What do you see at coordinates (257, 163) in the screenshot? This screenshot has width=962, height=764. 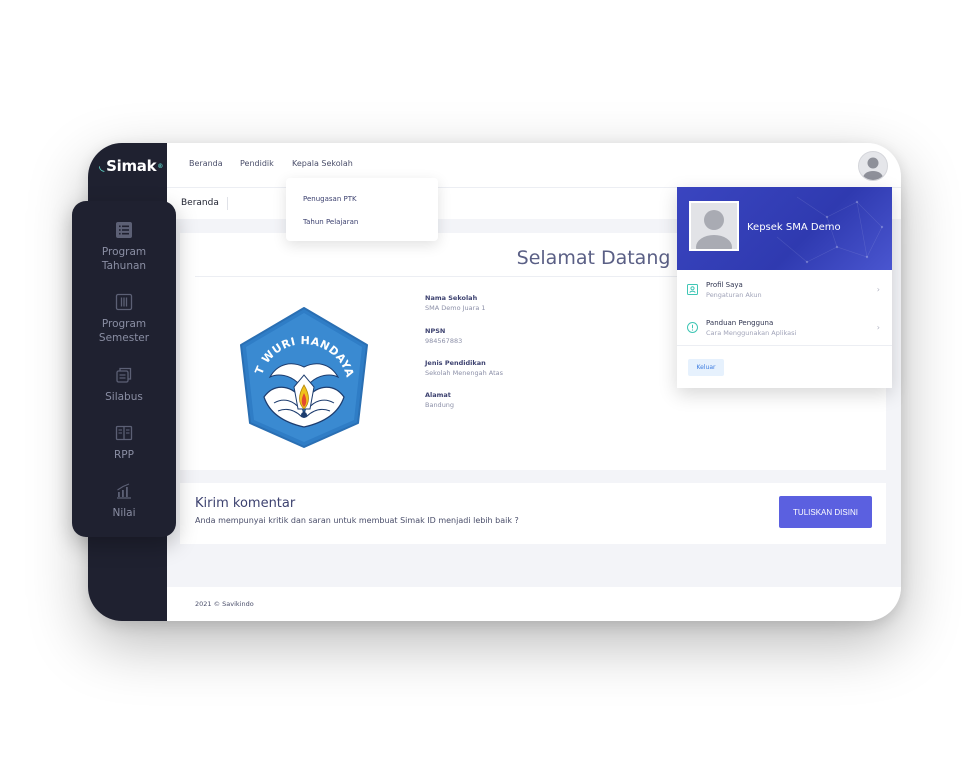 I see `nav-pendidik: Pendidik` at bounding box center [257, 163].